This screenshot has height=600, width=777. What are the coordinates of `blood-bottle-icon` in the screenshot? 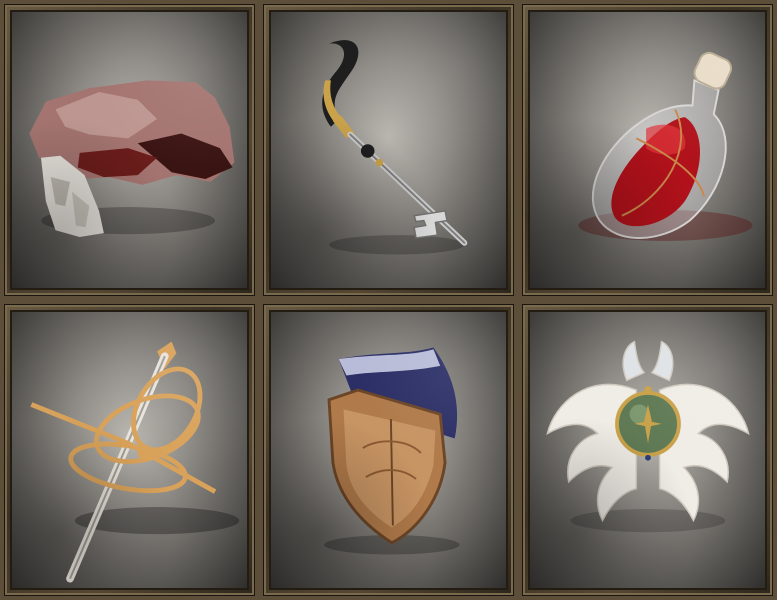 It's located at (665, 146).